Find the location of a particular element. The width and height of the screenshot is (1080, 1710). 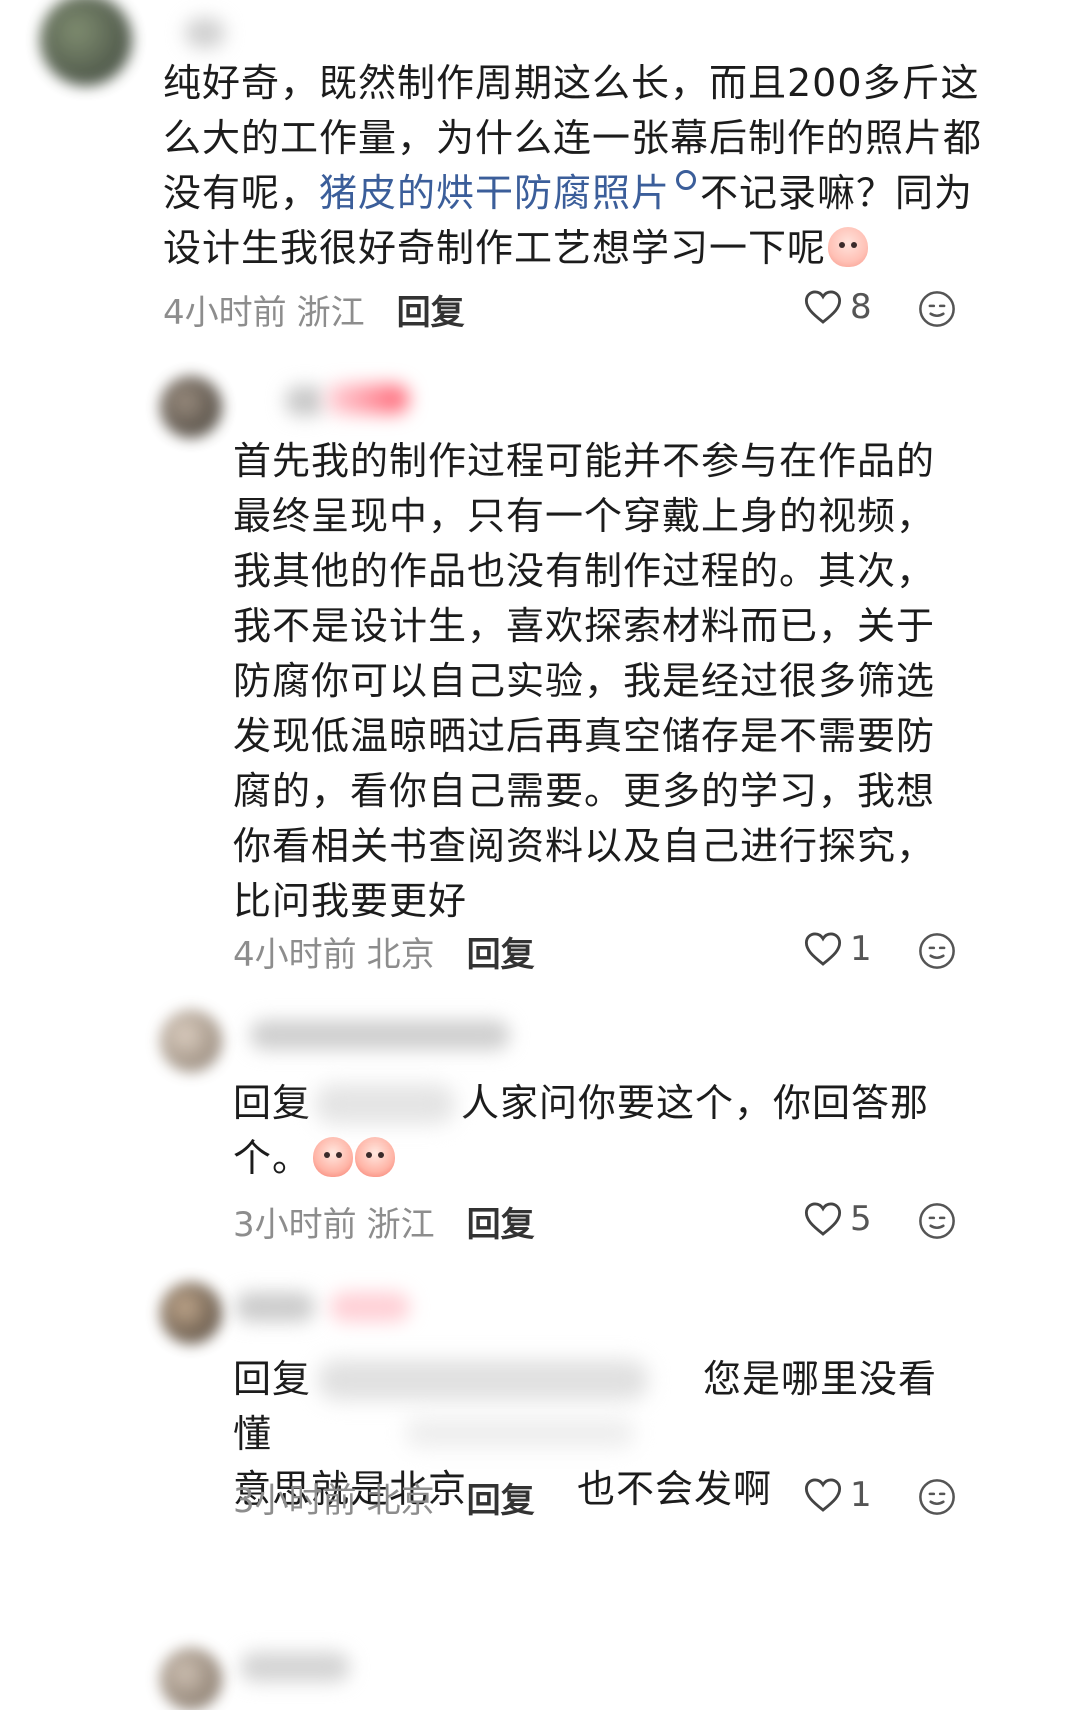

comment-meta: 4小时前 北京 回复 is located at coordinates (384, 951).